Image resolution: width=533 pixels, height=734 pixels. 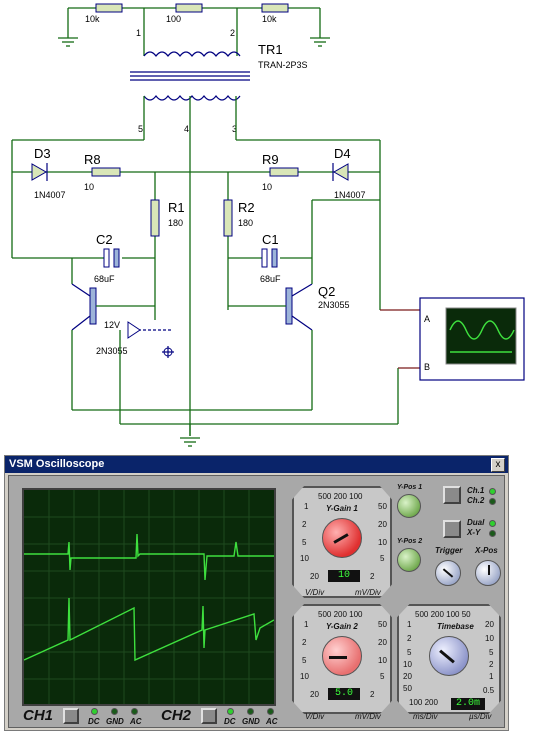 What do you see at coordinates (111, 258) in the screenshot?
I see `capacitor-c2` at bounding box center [111, 258].